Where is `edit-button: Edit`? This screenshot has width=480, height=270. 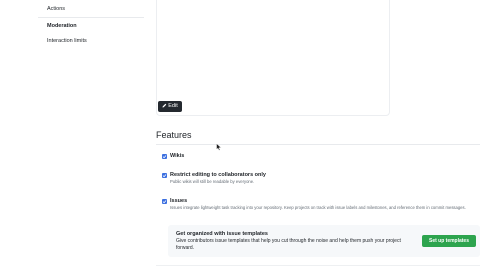
edit-button: Edit is located at coordinates (170, 106).